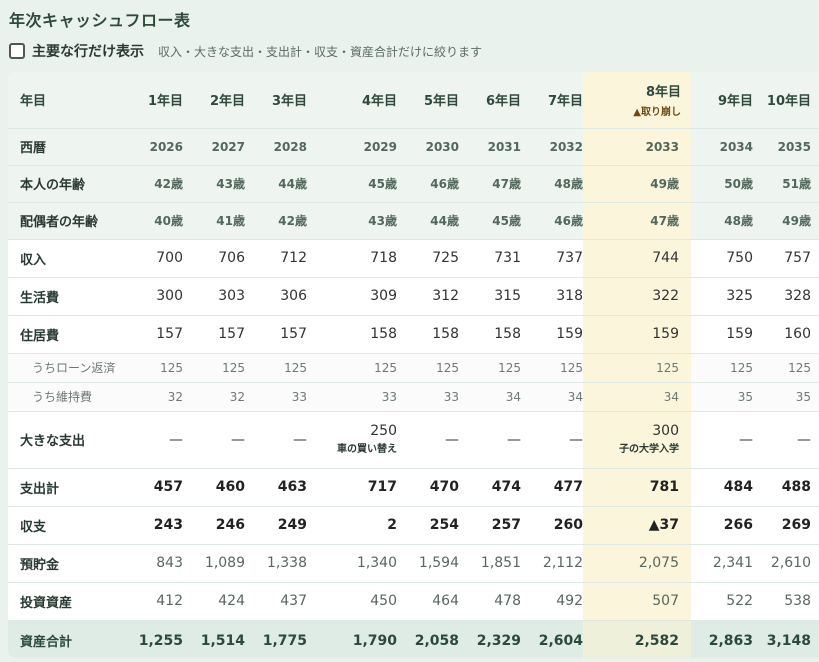  What do you see at coordinates (383, 296) in the screenshot?
I see `table-cell: 309` at bounding box center [383, 296].